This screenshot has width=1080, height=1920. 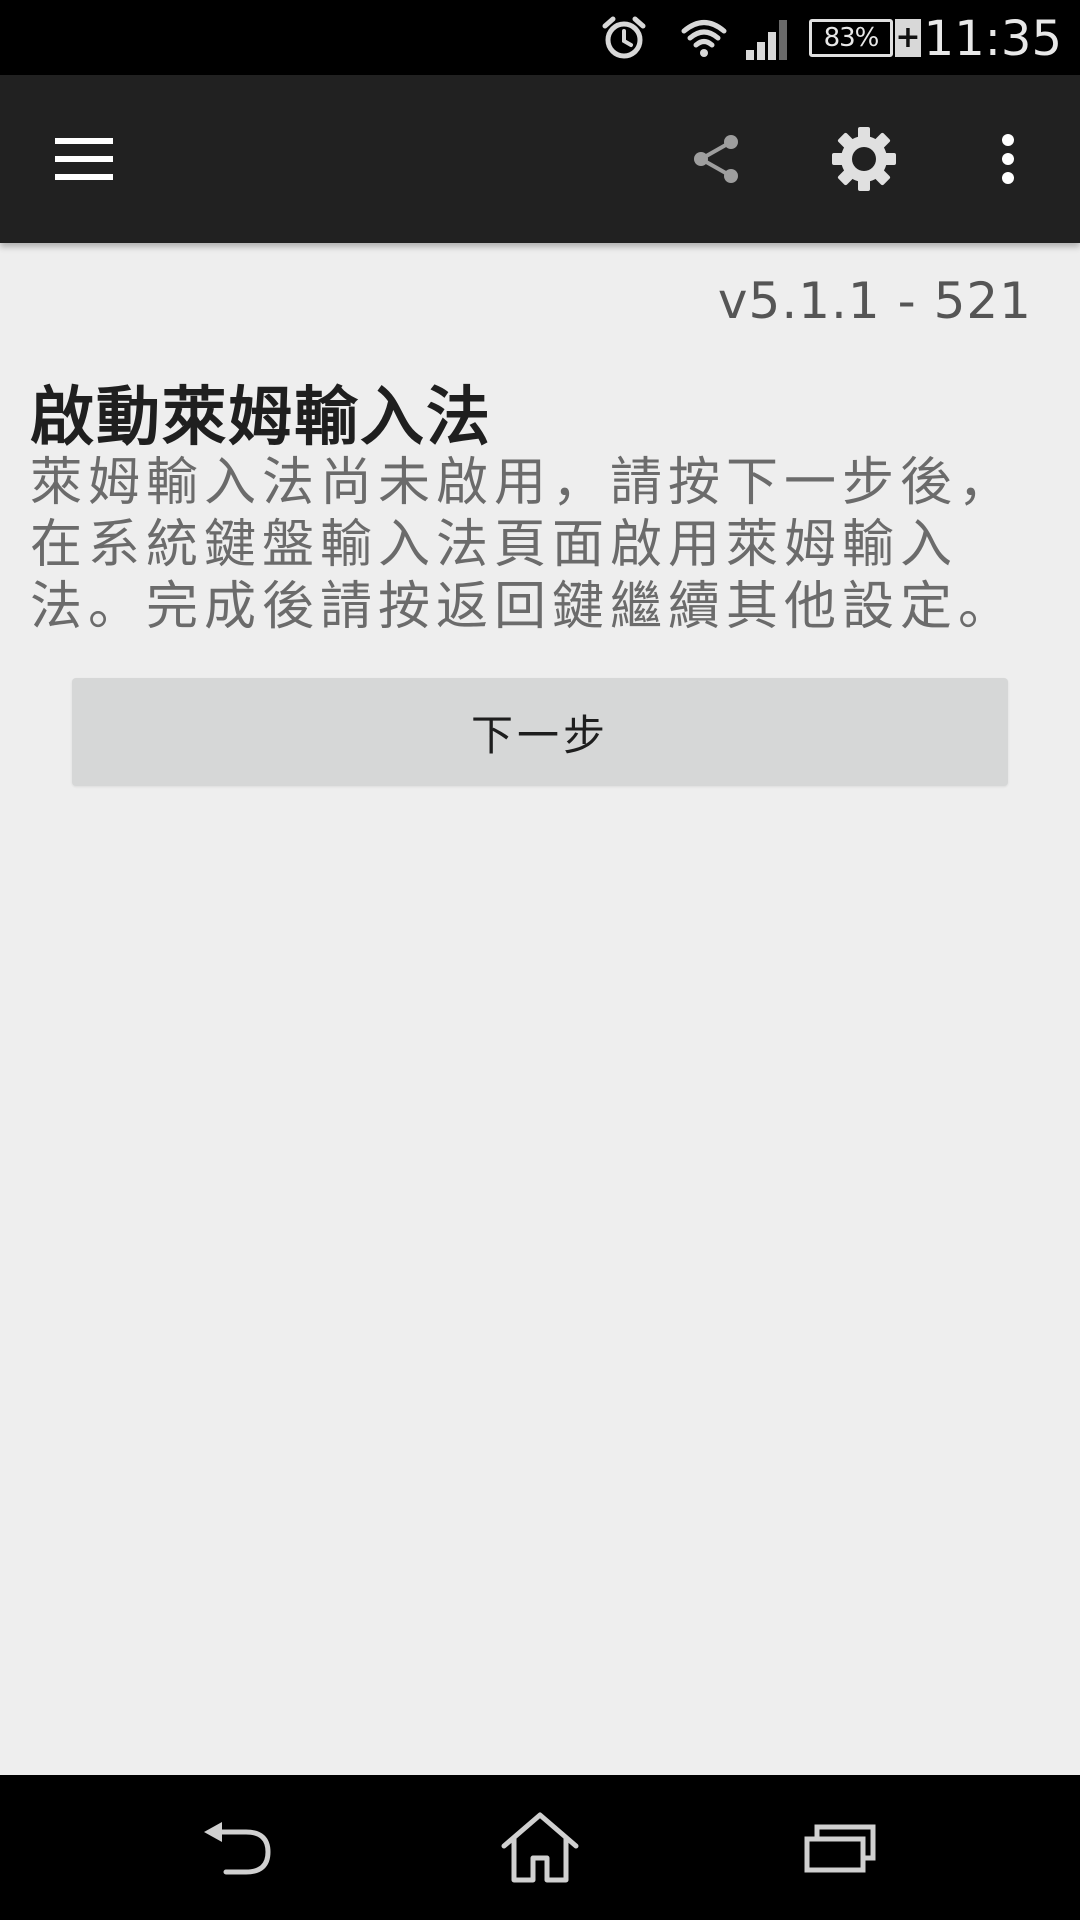 I want to click on menu-icon, so click(x=84, y=159).